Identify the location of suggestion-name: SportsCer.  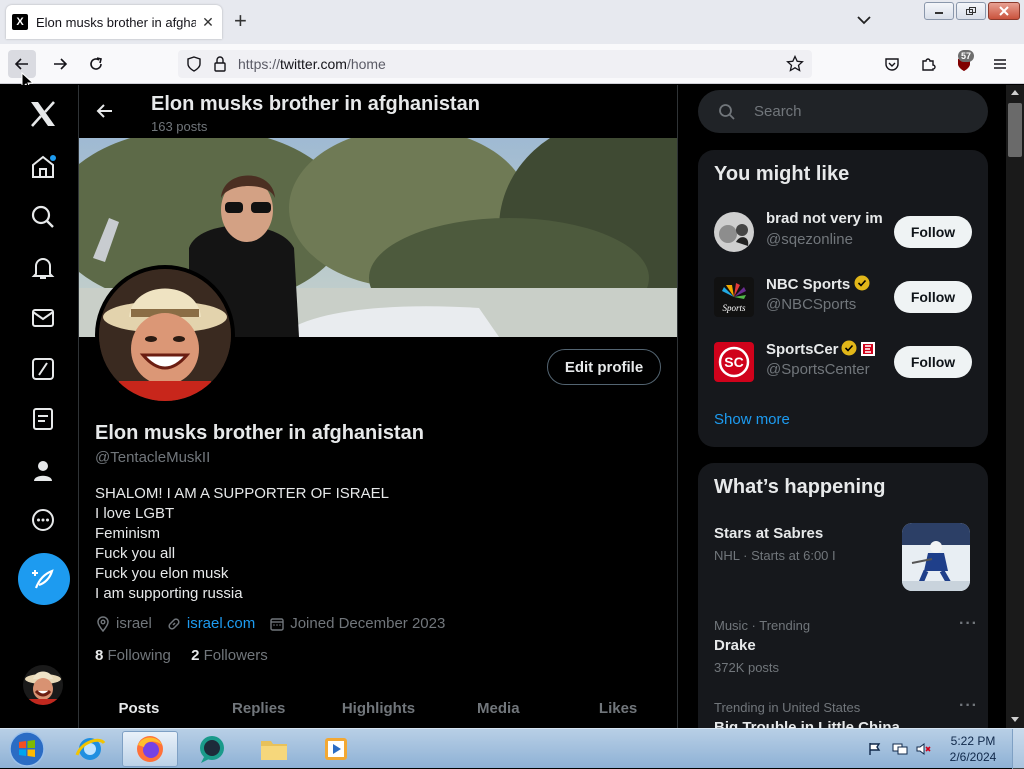
(826, 349).